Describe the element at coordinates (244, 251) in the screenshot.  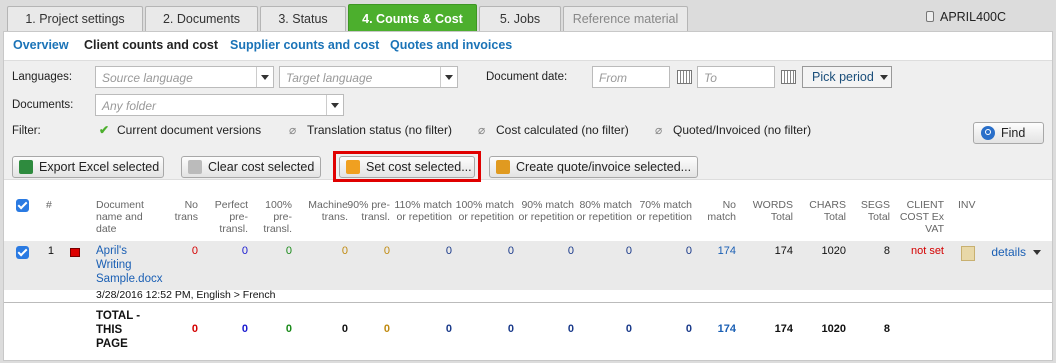
I see `cell-perfect: 0` at that location.